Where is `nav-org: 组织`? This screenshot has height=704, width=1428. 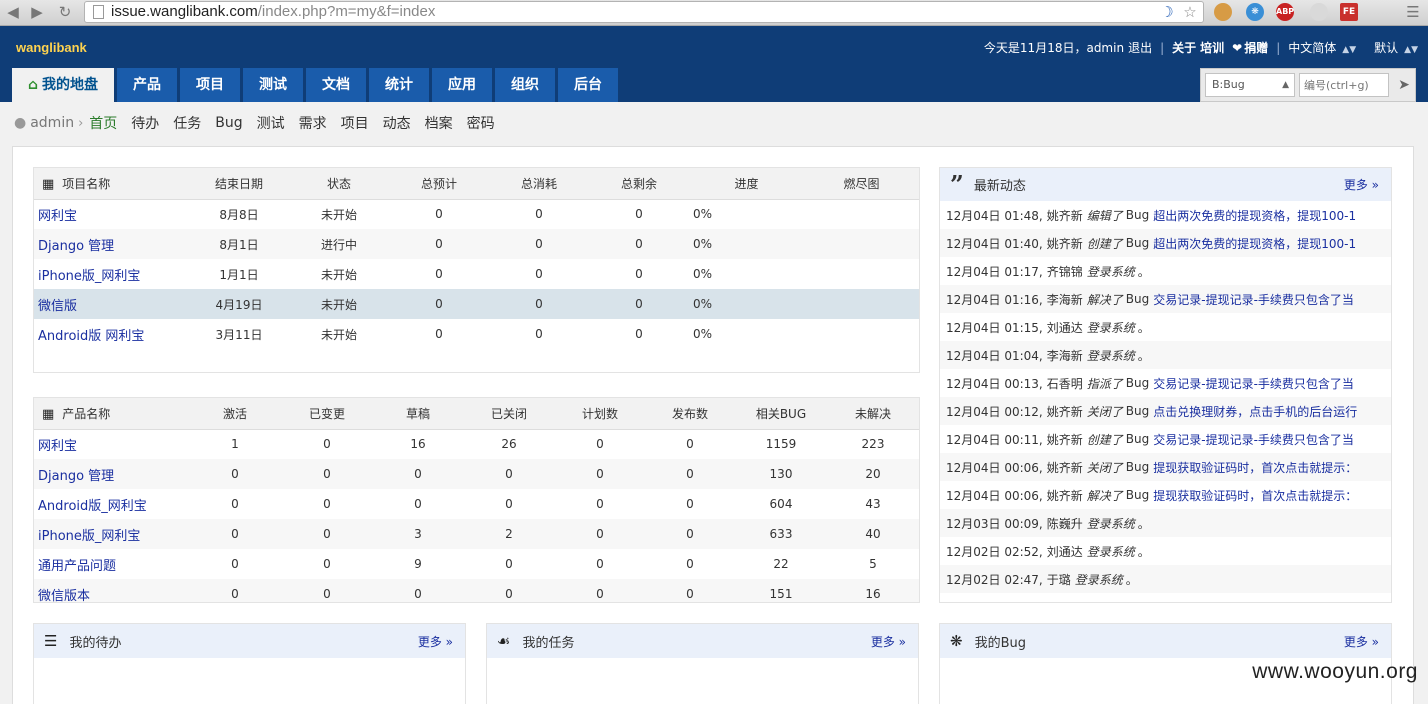 nav-org: 组织 is located at coordinates (525, 85).